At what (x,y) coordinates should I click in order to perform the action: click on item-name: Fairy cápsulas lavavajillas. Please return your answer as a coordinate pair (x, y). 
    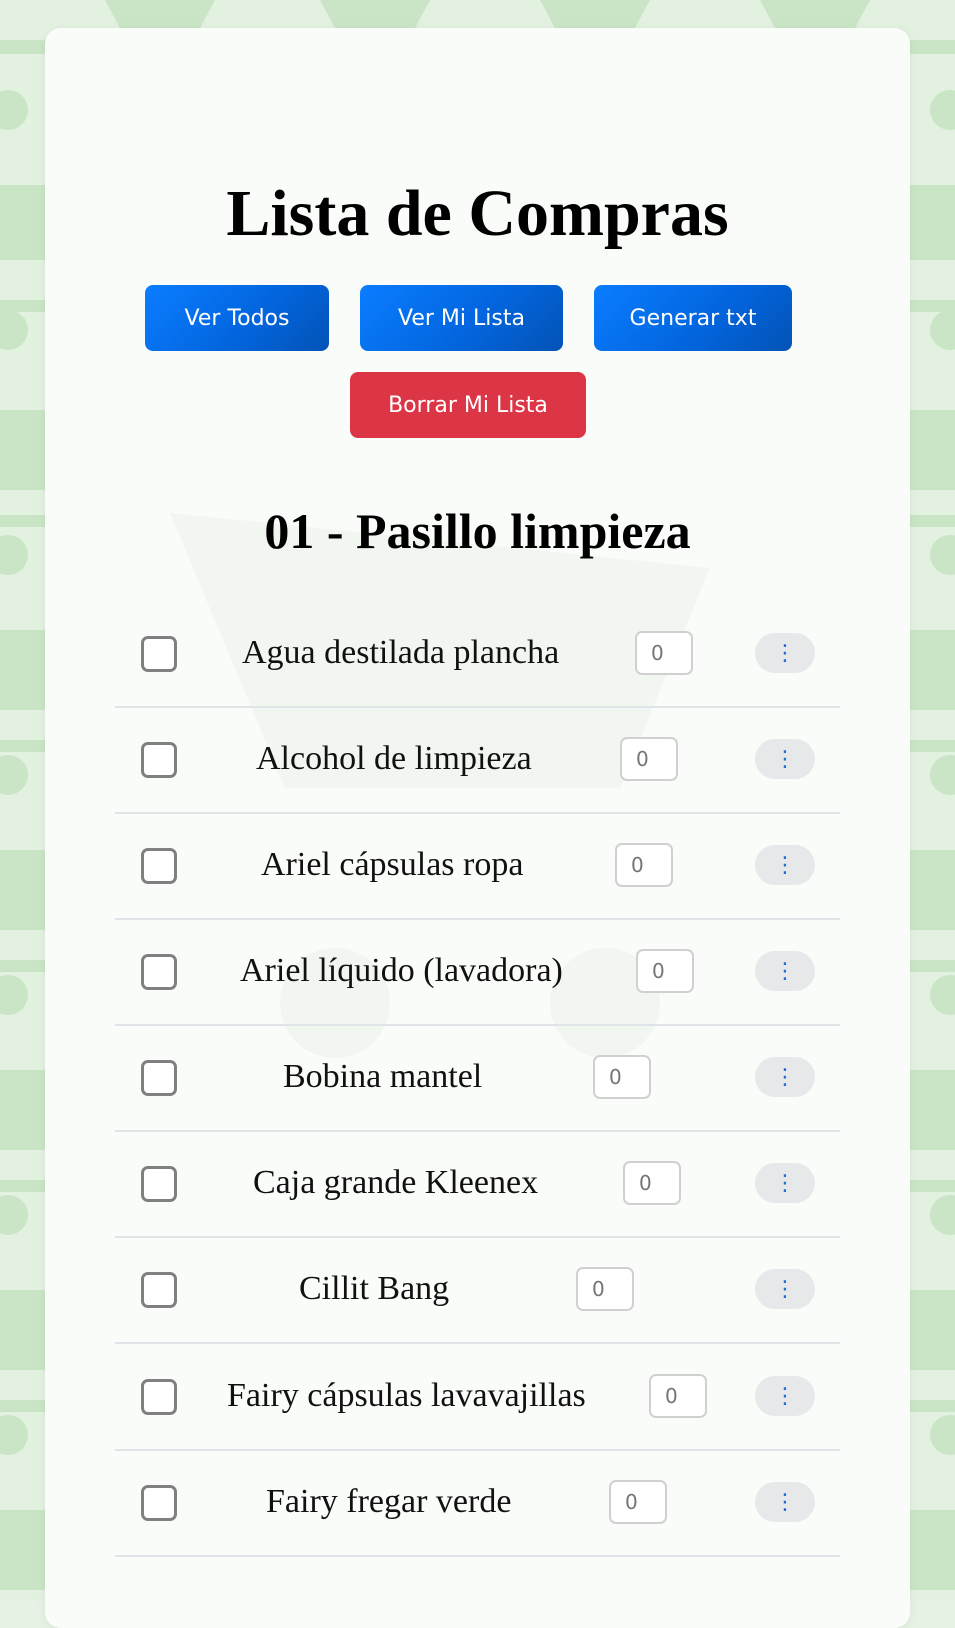
    Looking at the image, I should click on (406, 1395).